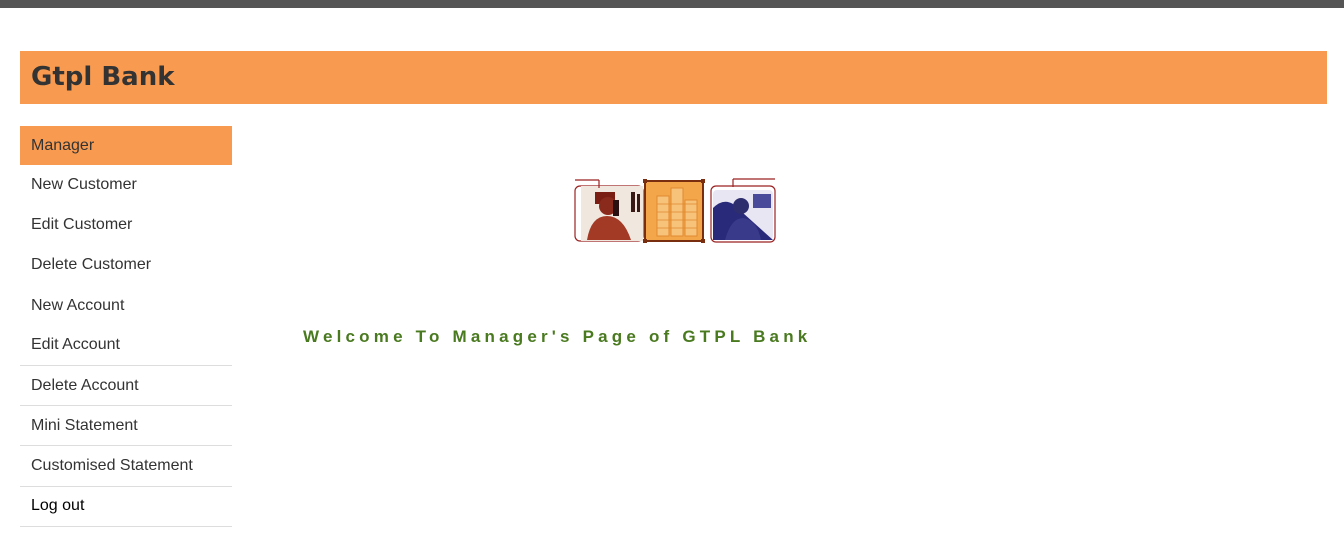 Image resolution: width=1344 pixels, height=538 pixels. What do you see at coordinates (673, 77) in the screenshot?
I see `site-header: Gtpl Bank` at bounding box center [673, 77].